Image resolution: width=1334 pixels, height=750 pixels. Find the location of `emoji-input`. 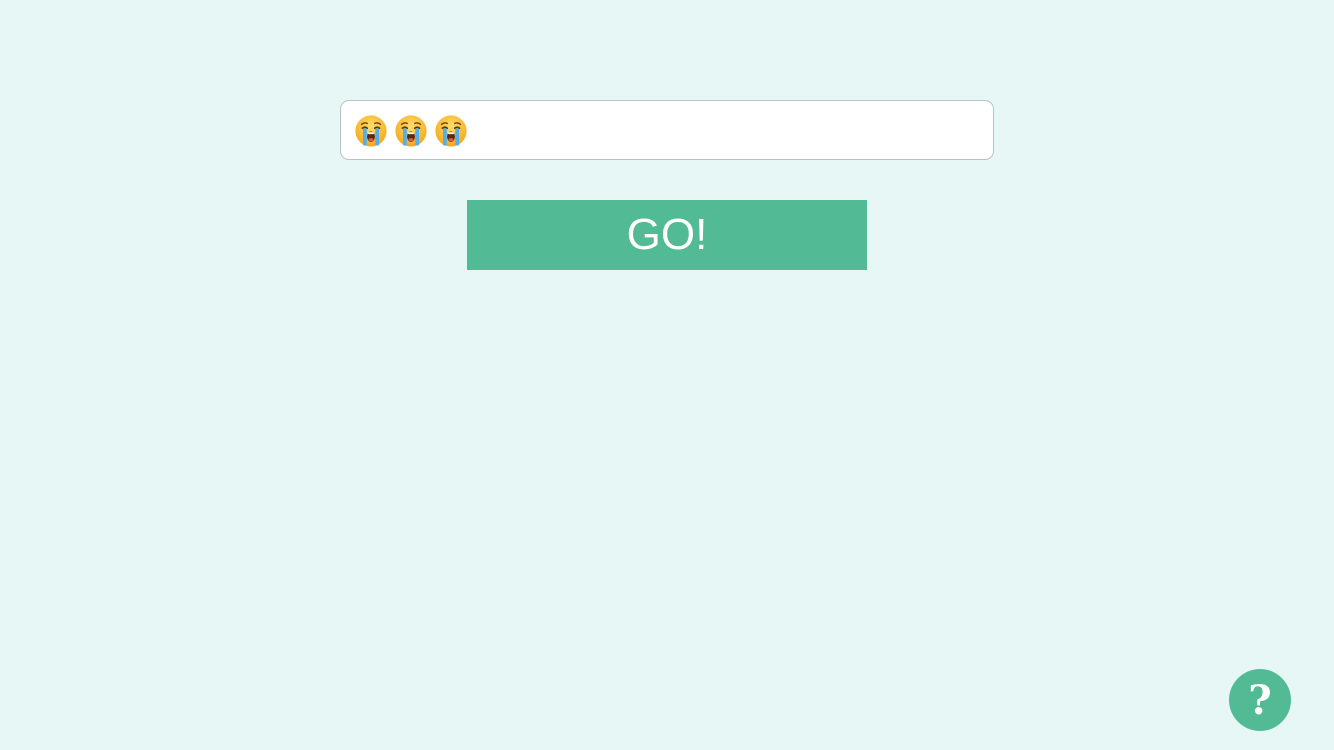

emoji-input is located at coordinates (667, 130).